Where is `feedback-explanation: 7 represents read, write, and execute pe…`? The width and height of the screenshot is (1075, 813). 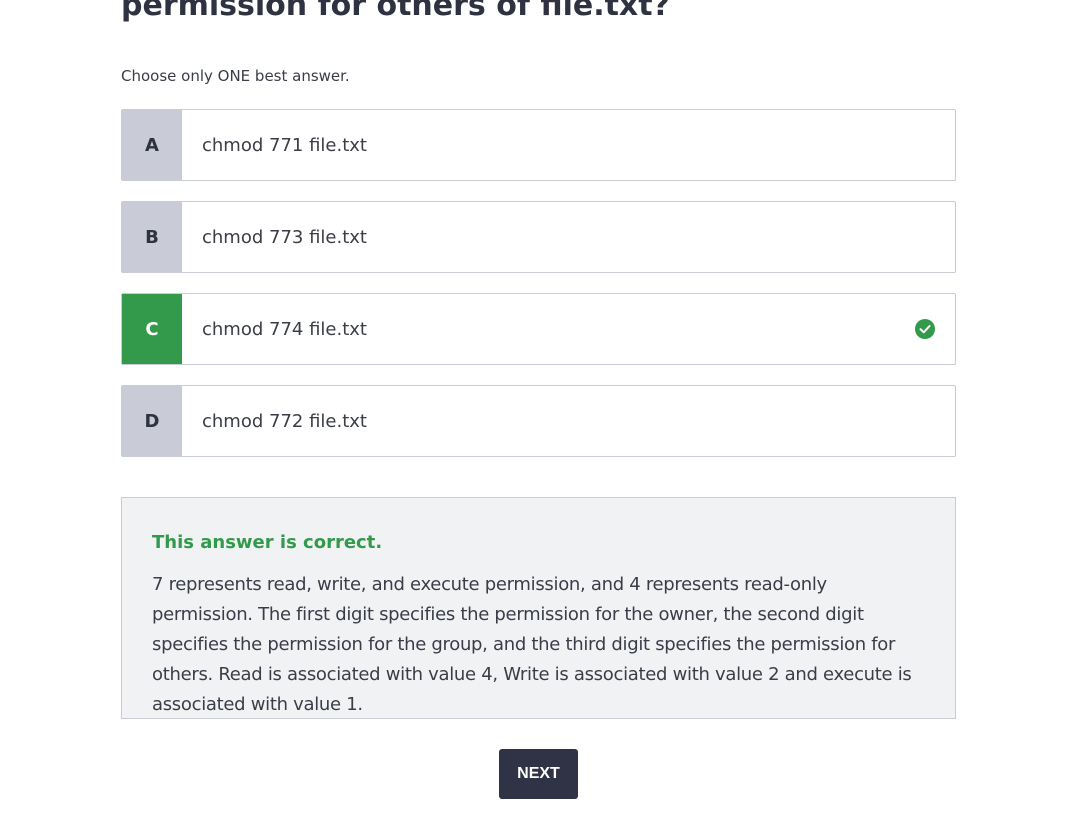 feedback-explanation: 7 represents read, write, and execute pe… is located at coordinates (532, 644).